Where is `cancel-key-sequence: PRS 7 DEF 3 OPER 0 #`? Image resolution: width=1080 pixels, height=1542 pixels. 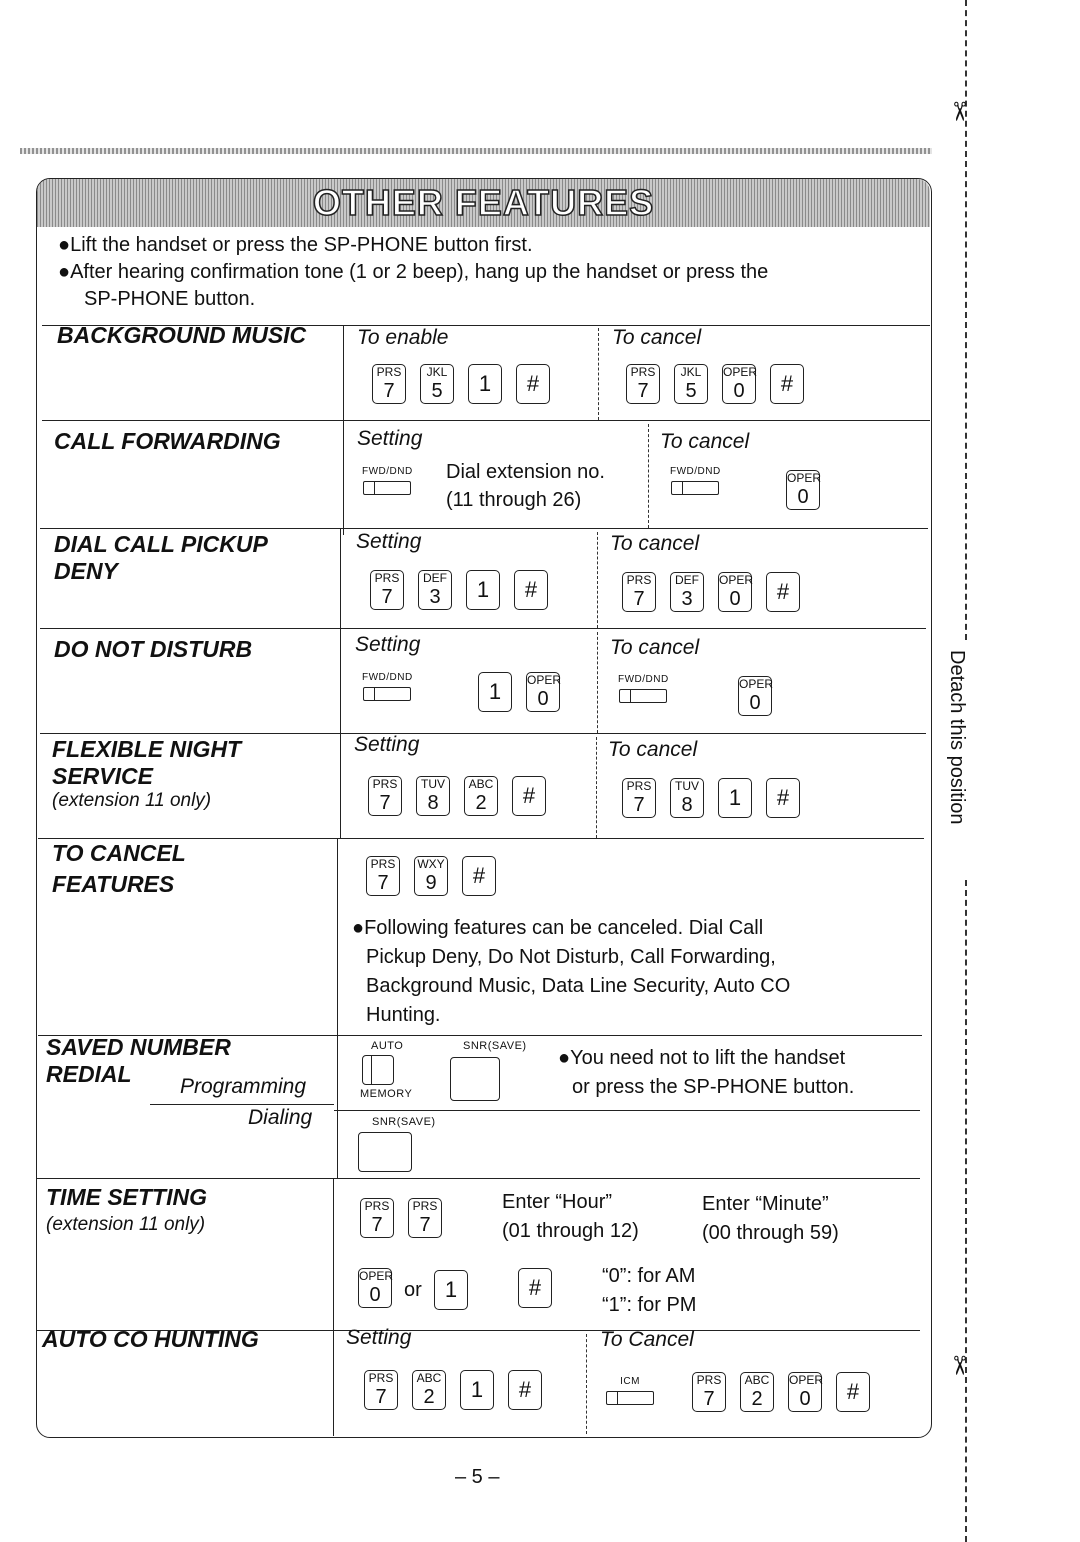 cancel-key-sequence: PRS 7 DEF 3 OPER 0 # is located at coordinates (711, 592).